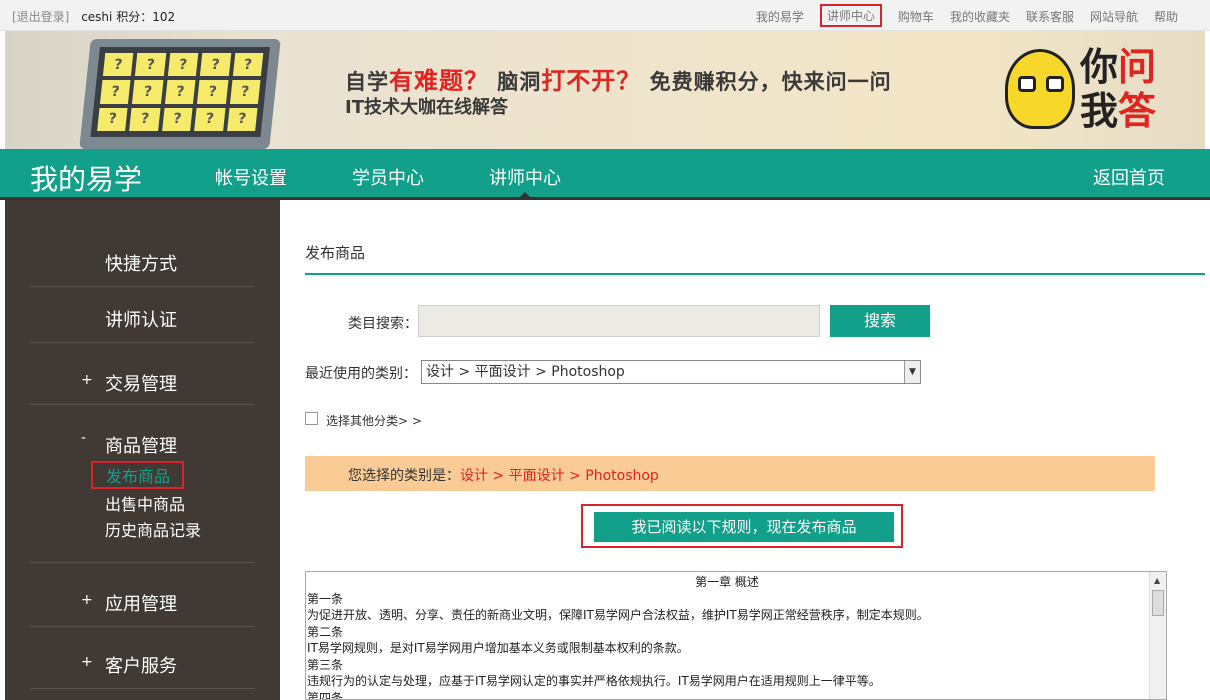 This screenshot has height=700, width=1210. What do you see at coordinates (980, 17) in the screenshot?
I see `top-link-favorites: 我的收藏夹` at bounding box center [980, 17].